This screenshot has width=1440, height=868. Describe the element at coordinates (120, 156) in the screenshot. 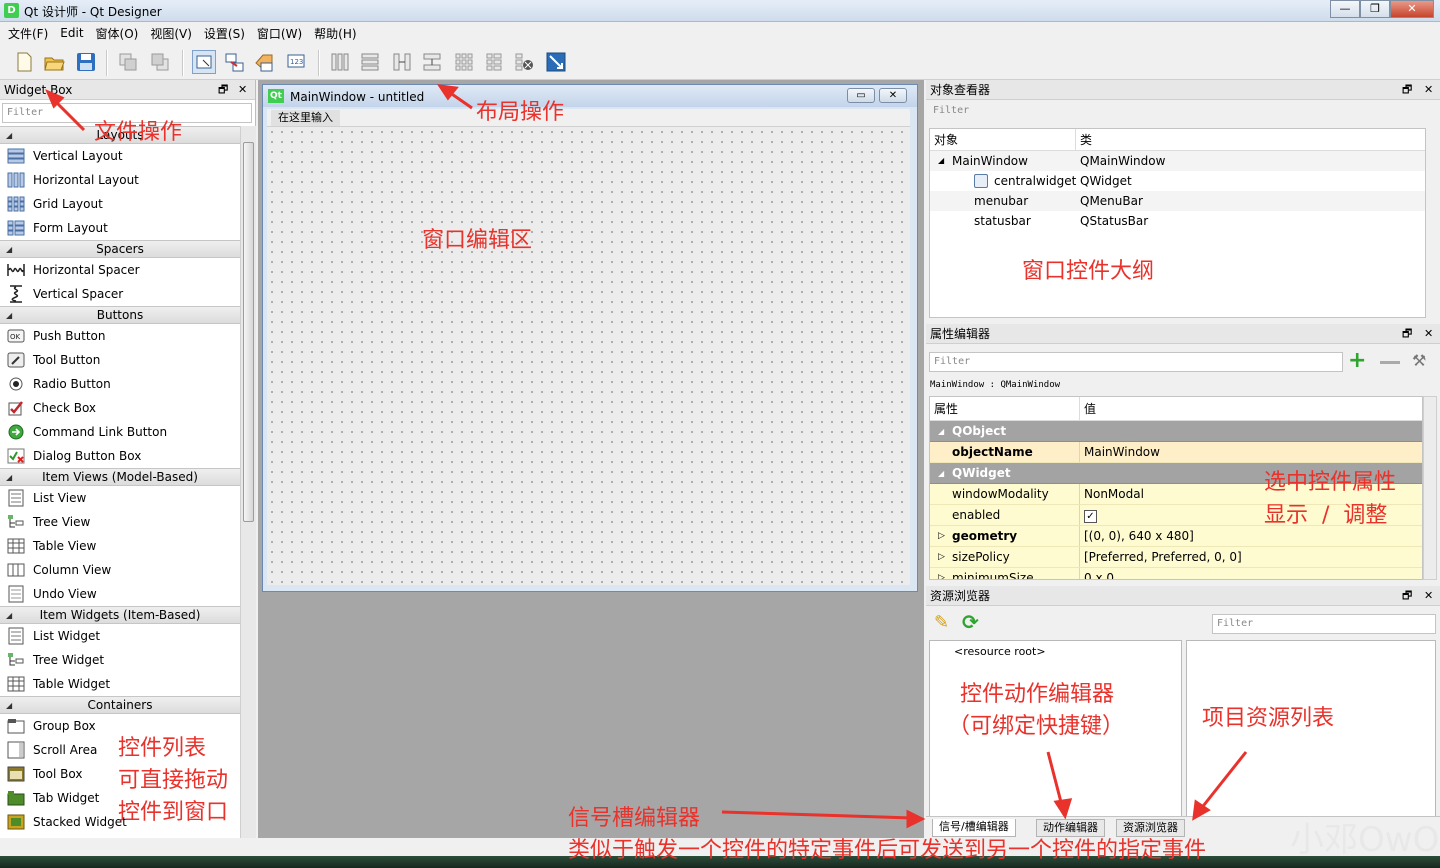

I see `widget-item: Vertical Layout` at that location.